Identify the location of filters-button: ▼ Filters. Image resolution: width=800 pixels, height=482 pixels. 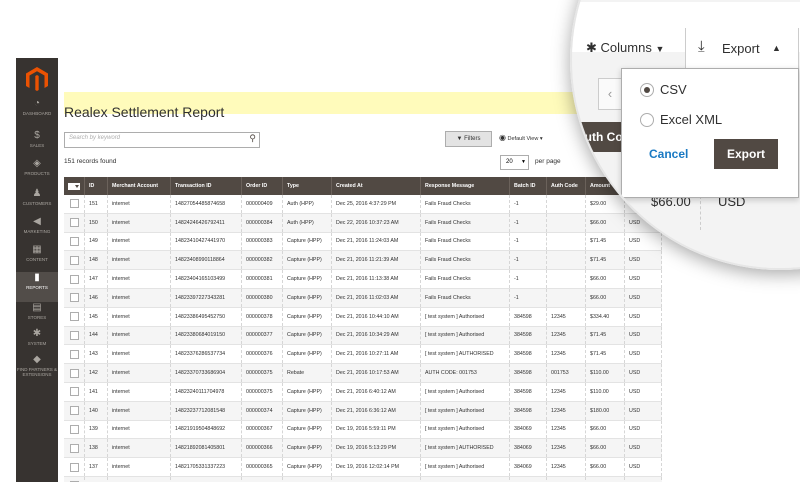
(468, 139).